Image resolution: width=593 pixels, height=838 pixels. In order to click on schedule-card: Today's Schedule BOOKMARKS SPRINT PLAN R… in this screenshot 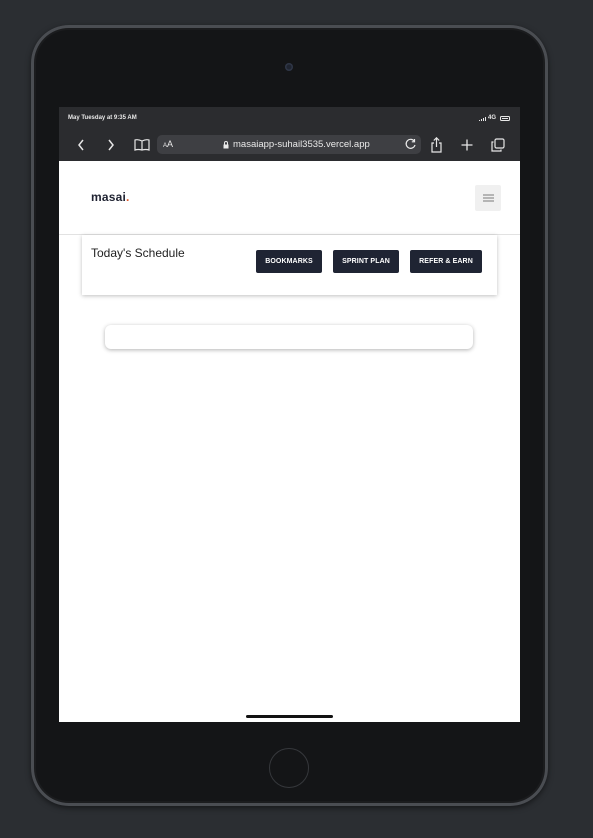, I will do `click(289, 265)`.